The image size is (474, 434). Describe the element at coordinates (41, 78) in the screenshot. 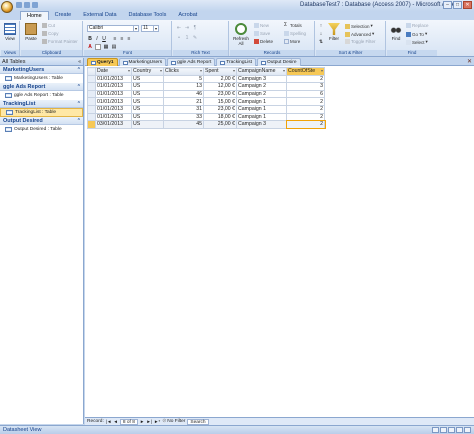

I see `nav-item-marketingusers-table: MarketingUsers : Table` at that location.